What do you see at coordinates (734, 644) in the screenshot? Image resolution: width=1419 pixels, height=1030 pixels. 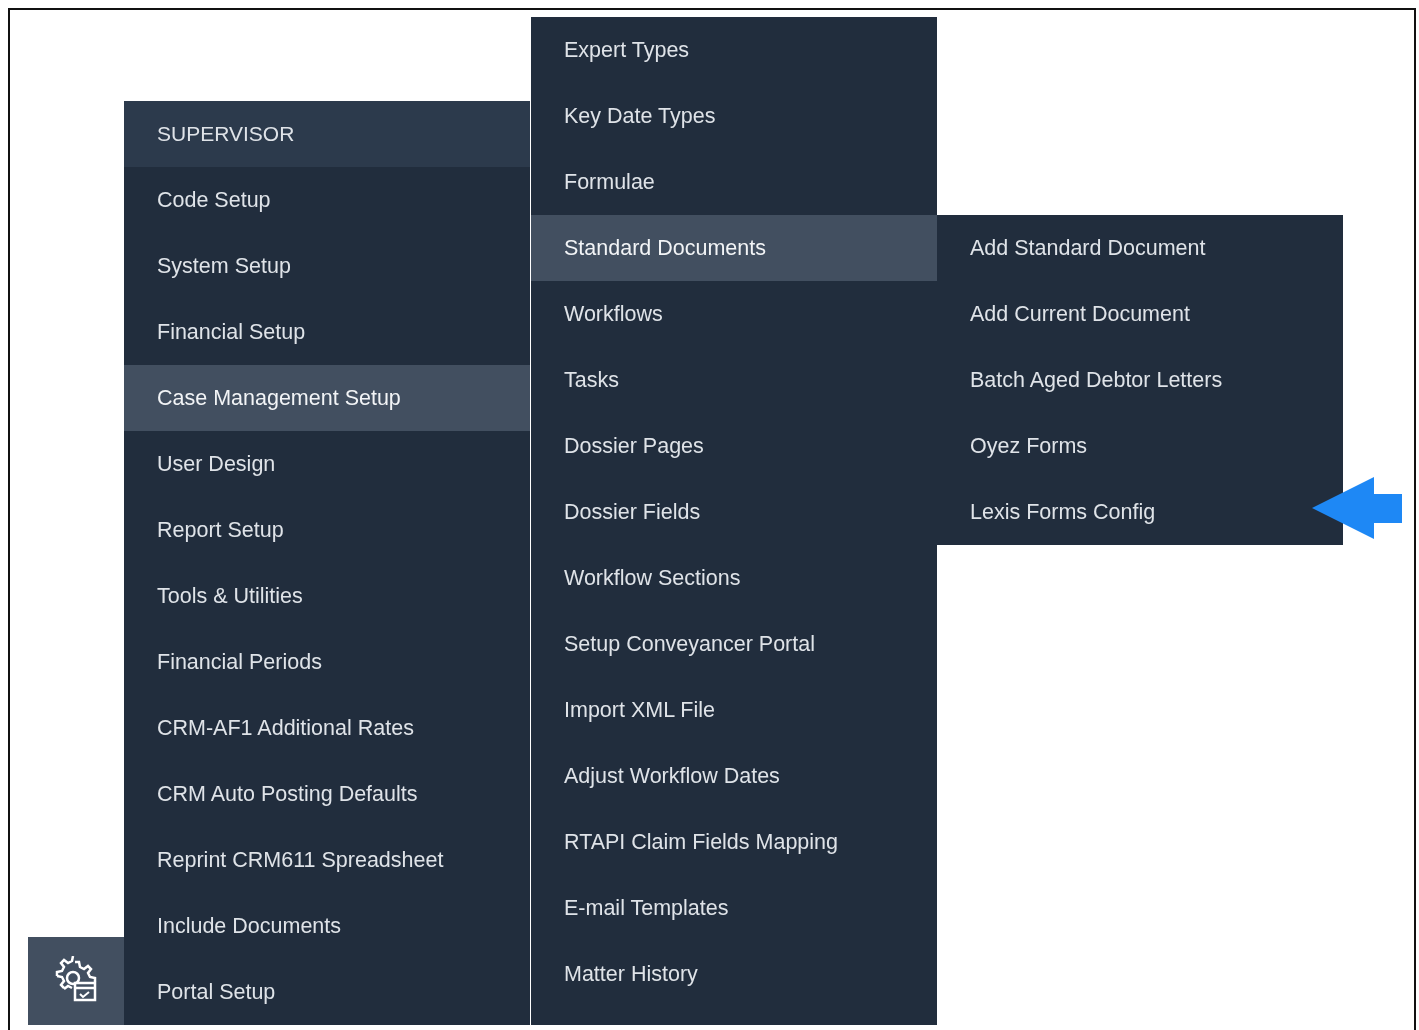 I see `menu-item: Setup Conveyancer Portal` at bounding box center [734, 644].